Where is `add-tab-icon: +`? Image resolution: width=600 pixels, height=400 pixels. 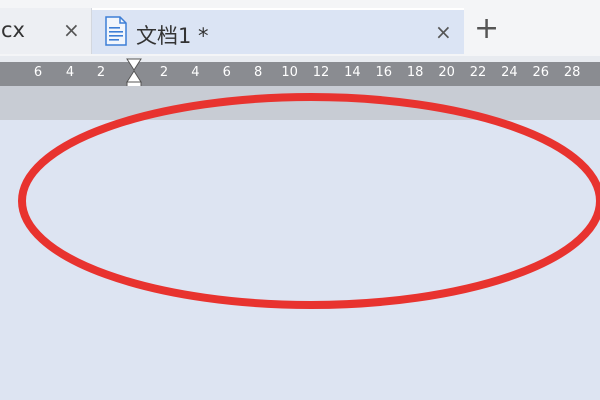
add-tab-icon: + is located at coordinates (486, 29).